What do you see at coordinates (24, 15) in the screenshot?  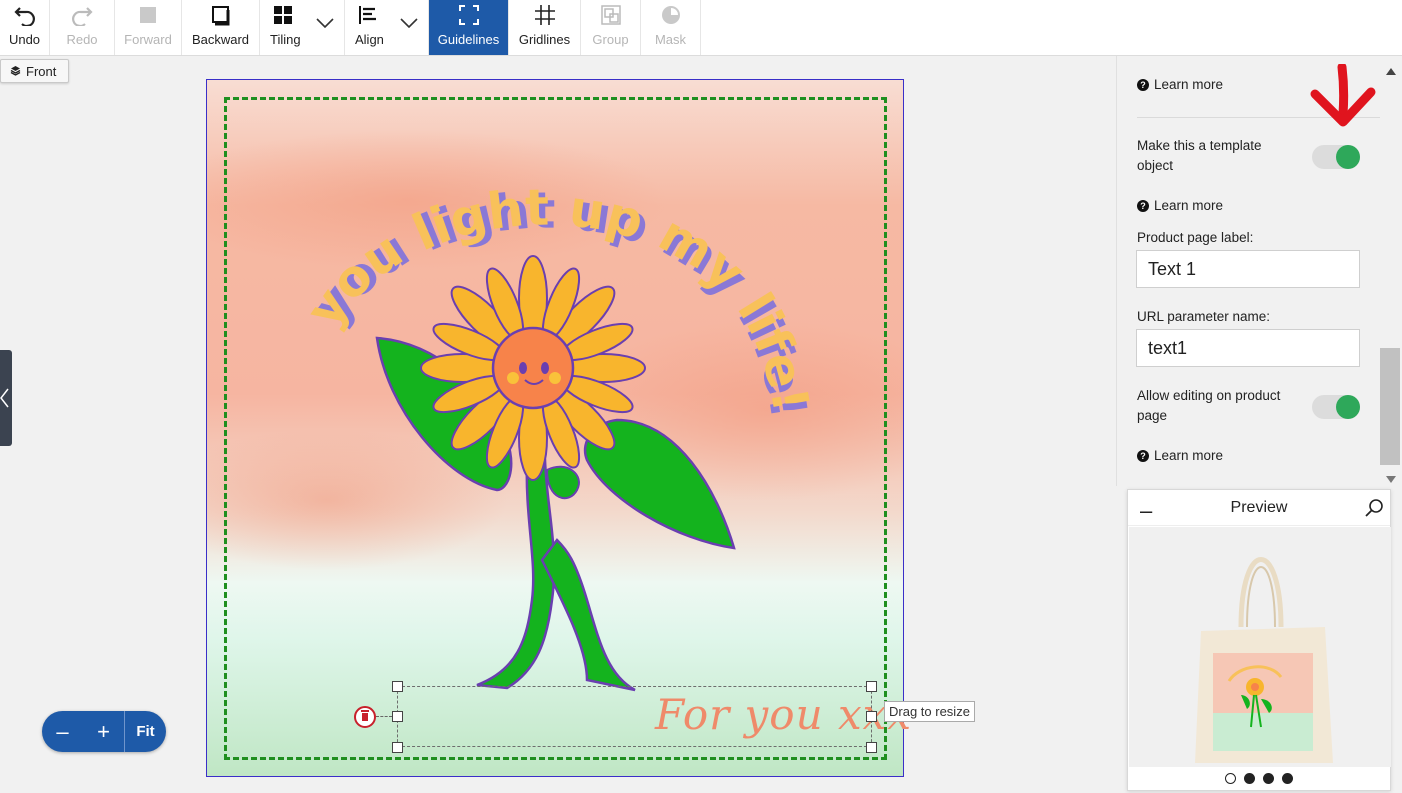 I see `undo-icon` at bounding box center [24, 15].